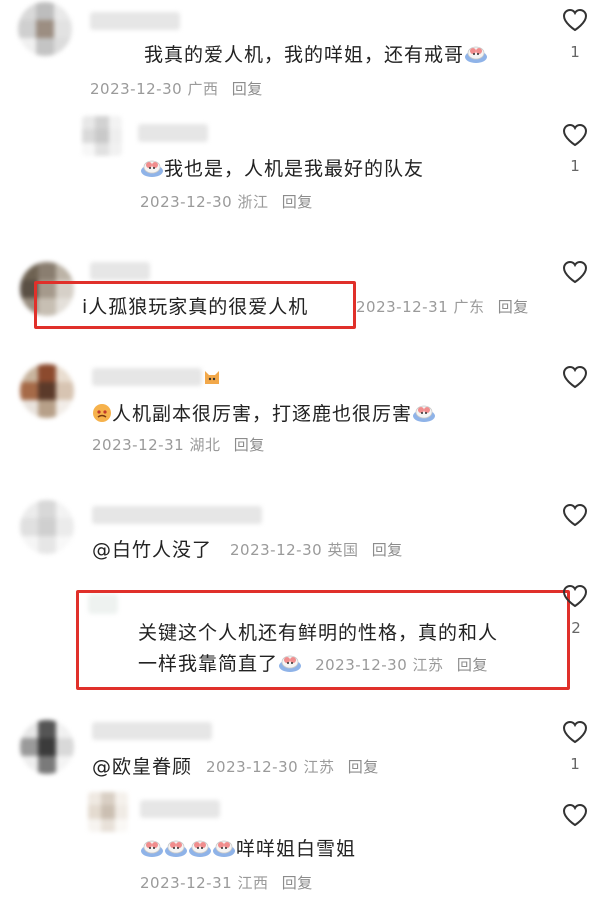 This screenshot has height=914, width=606. What do you see at coordinates (469, 307) in the screenshot?
I see `comment-region: 广东` at bounding box center [469, 307].